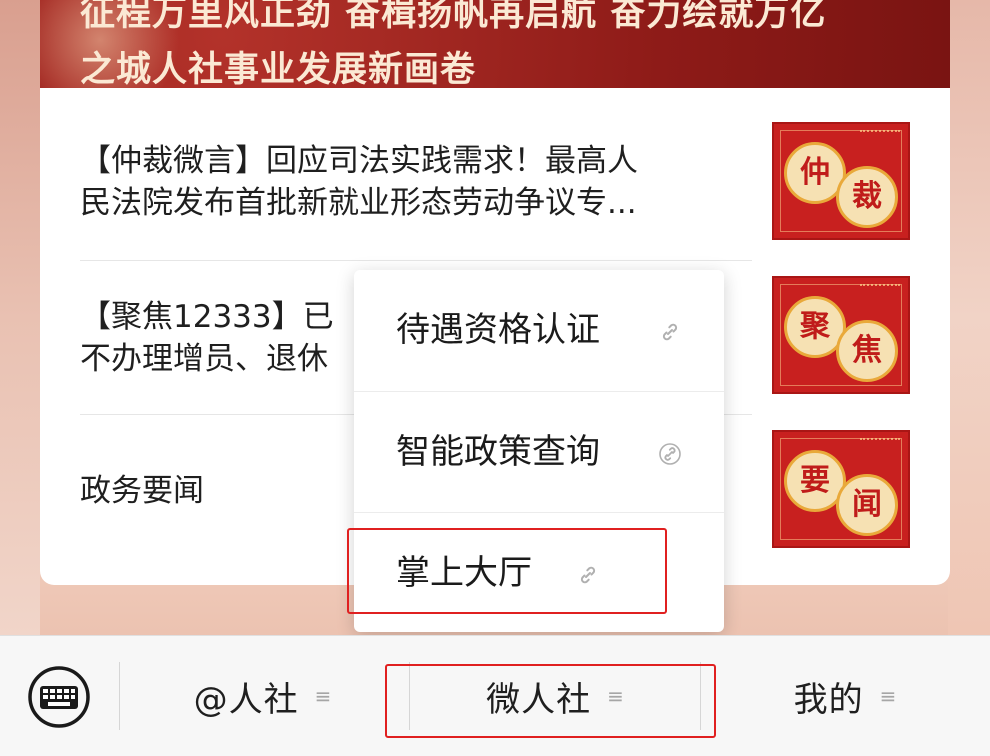  I want to click on menu-item-label: 待遇资格认证, so click(498, 330).